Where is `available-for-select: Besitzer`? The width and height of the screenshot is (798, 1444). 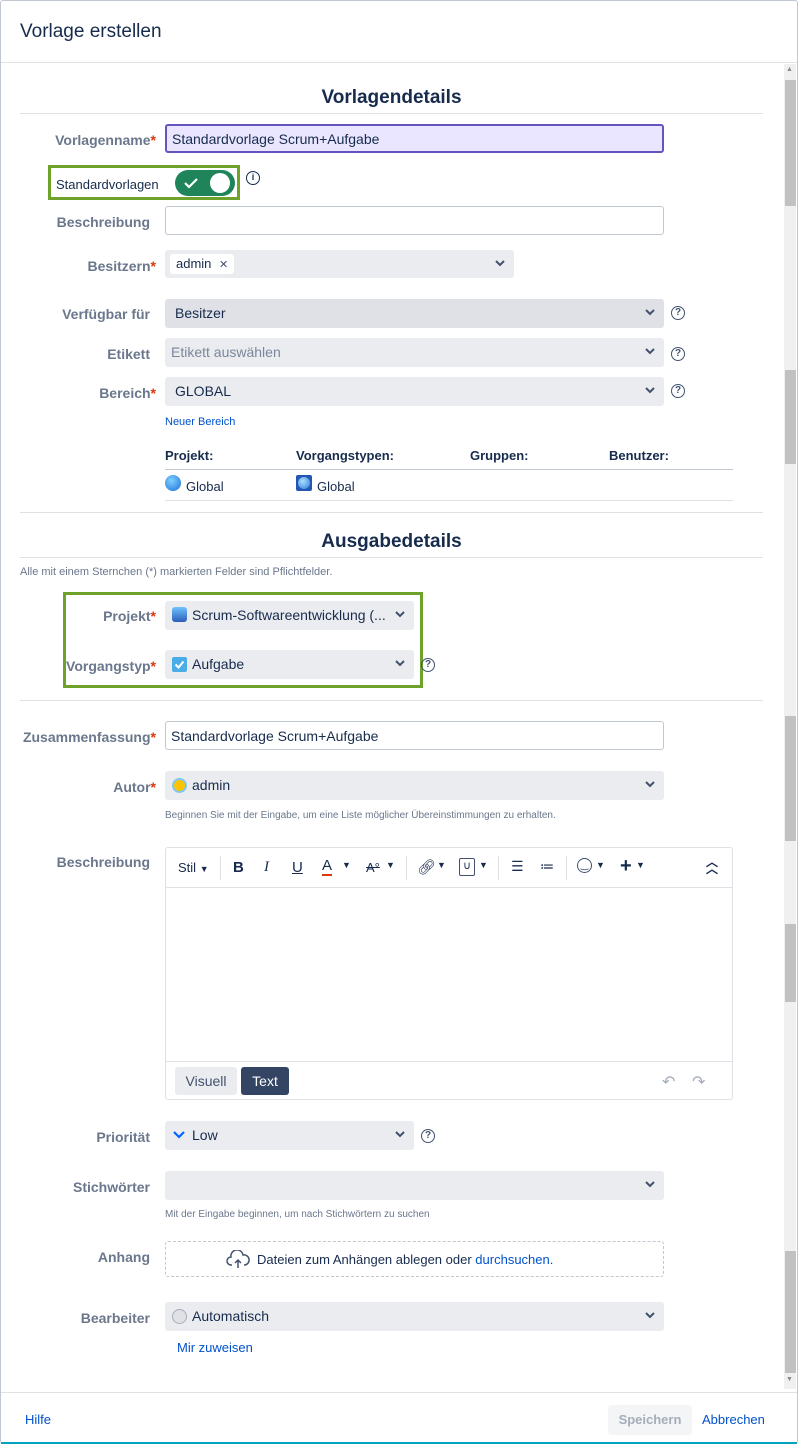
available-for-select: Besitzer is located at coordinates (414, 313).